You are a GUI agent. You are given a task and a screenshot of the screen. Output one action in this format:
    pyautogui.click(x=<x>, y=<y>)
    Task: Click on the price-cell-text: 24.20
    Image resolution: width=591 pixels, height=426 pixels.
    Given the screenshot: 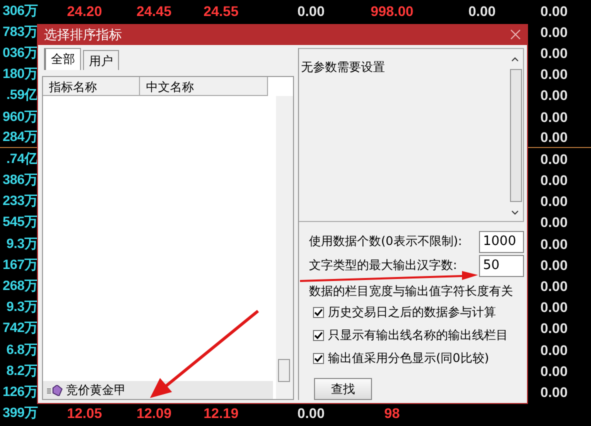 What is the action you would take?
    pyautogui.click(x=85, y=10)
    